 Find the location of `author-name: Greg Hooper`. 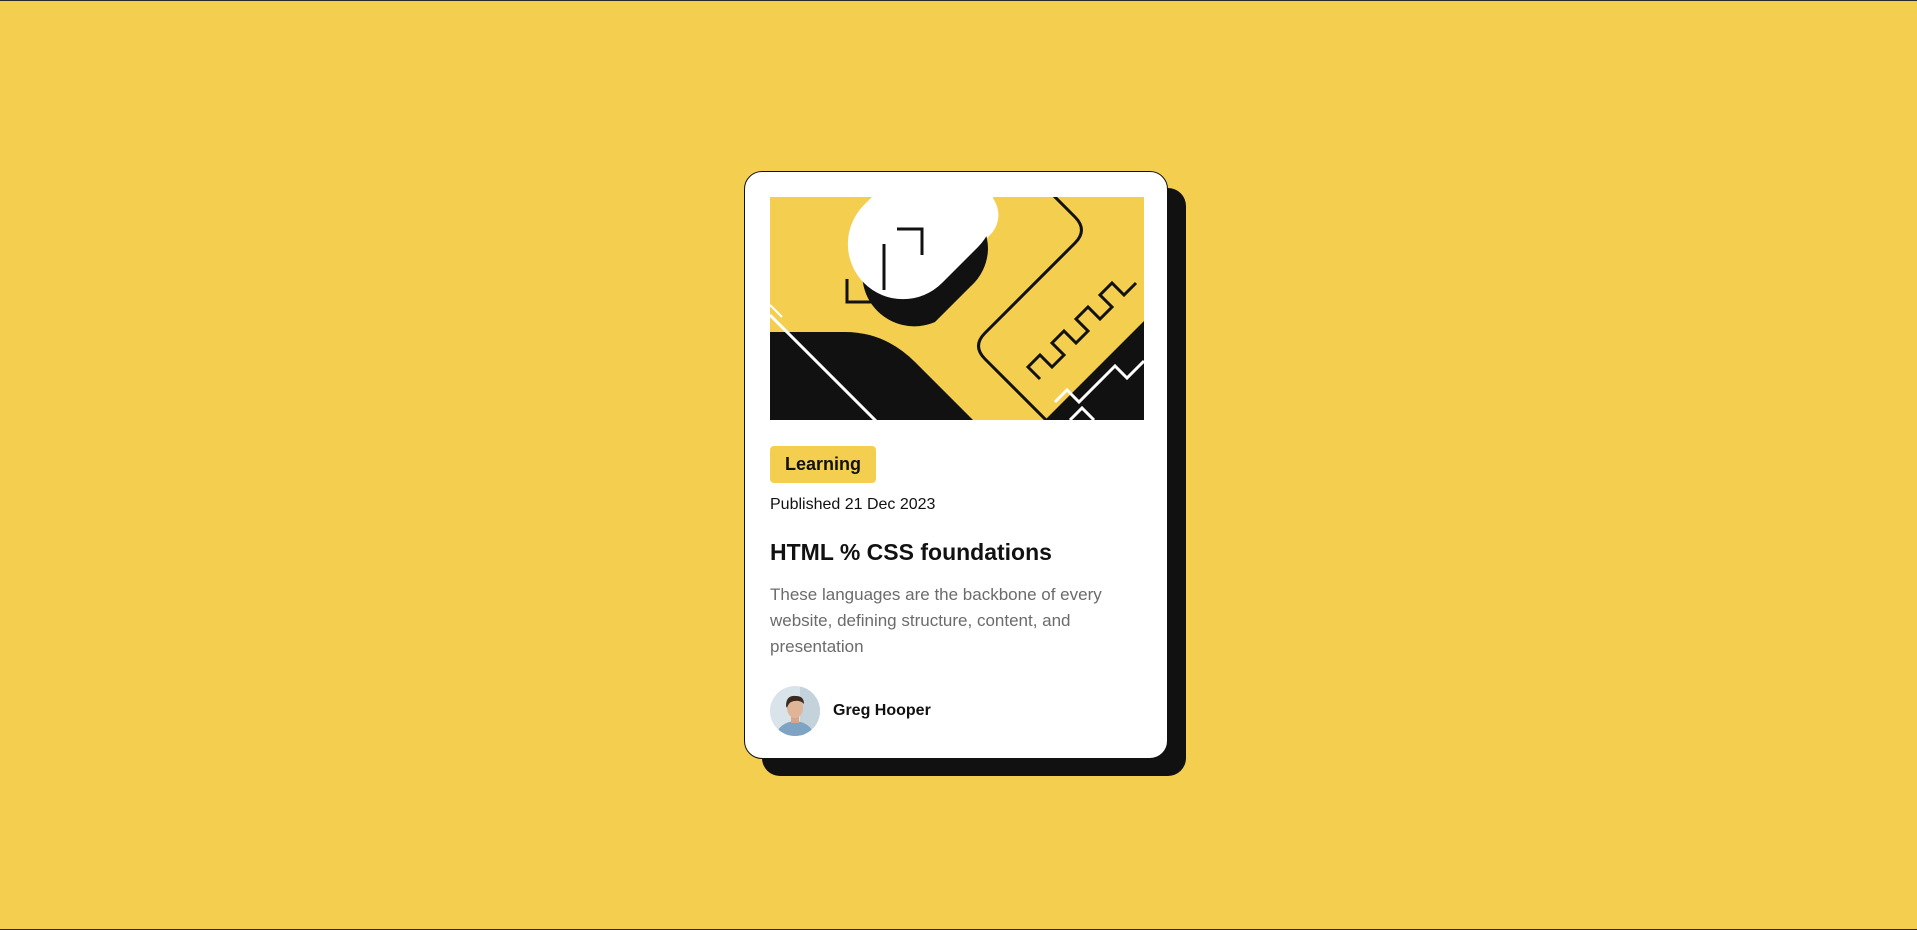

author-name: Greg Hooper is located at coordinates (882, 711).